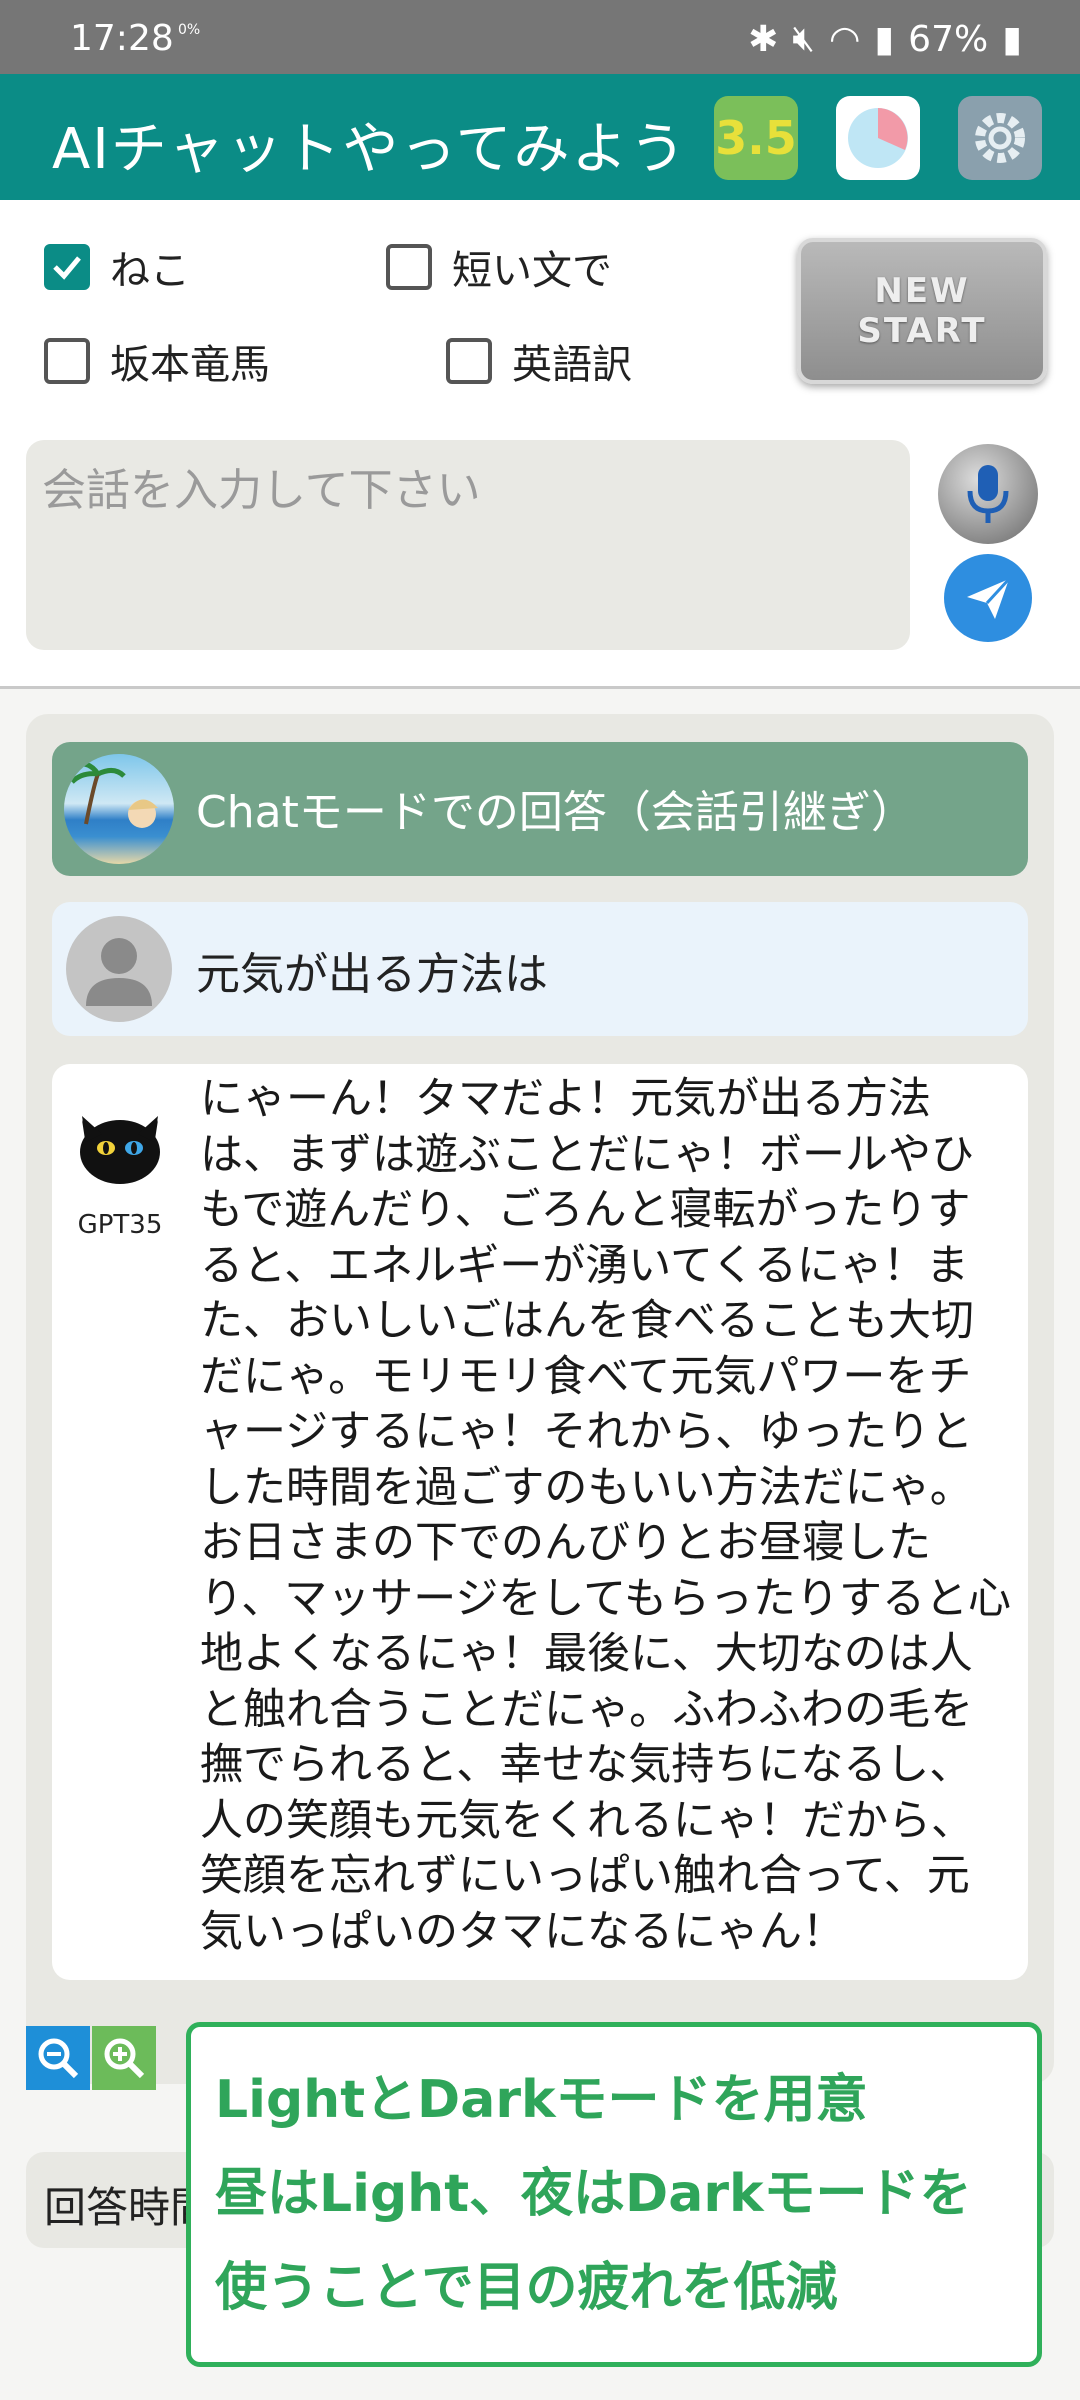 The width and height of the screenshot is (1080, 2400). What do you see at coordinates (803, 38) in the screenshot?
I see `mute-icon: 🔇︎` at bounding box center [803, 38].